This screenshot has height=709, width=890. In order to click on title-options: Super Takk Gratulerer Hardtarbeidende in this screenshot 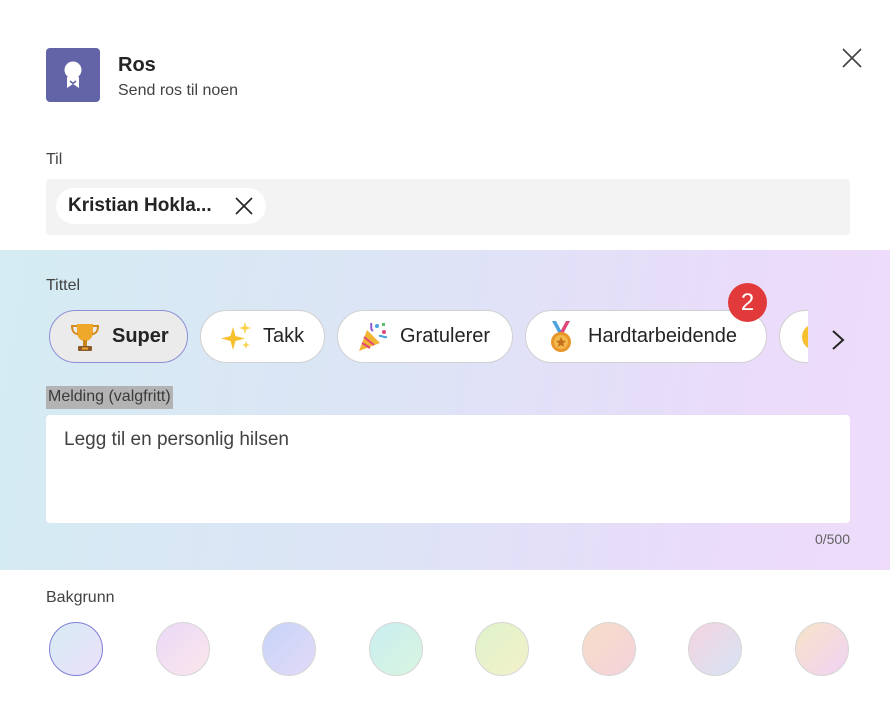, I will do `click(427, 338)`.